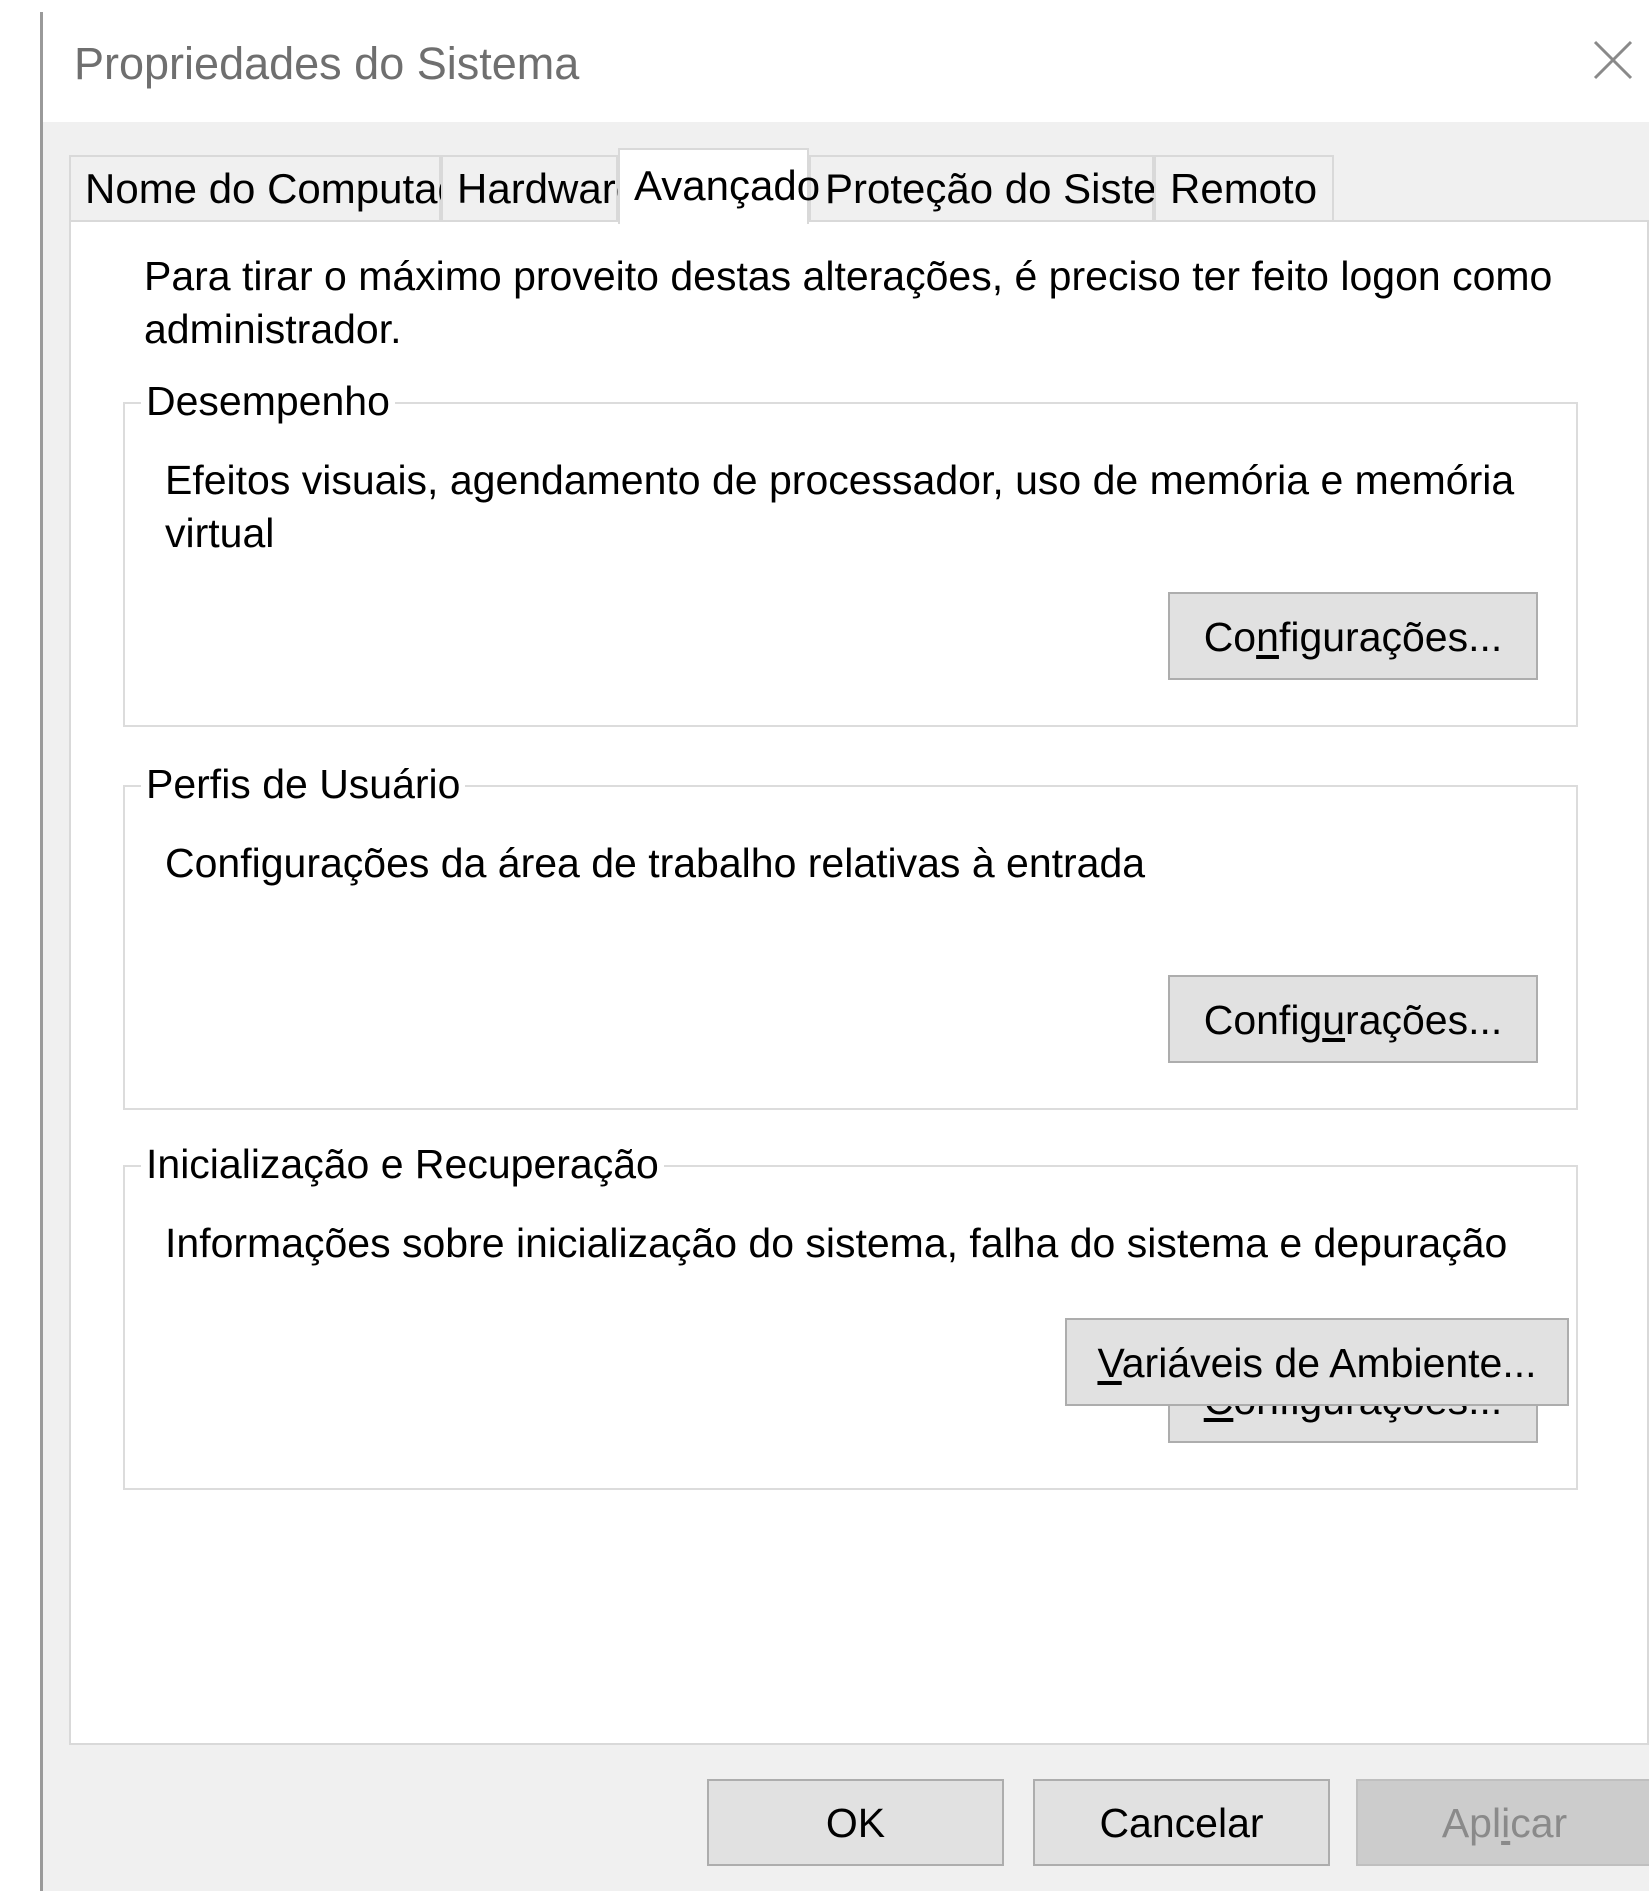 The height and width of the screenshot is (1891, 1649). What do you see at coordinates (1244, 188) in the screenshot?
I see `tab-remote: Remoto` at bounding box center [1244, 188].